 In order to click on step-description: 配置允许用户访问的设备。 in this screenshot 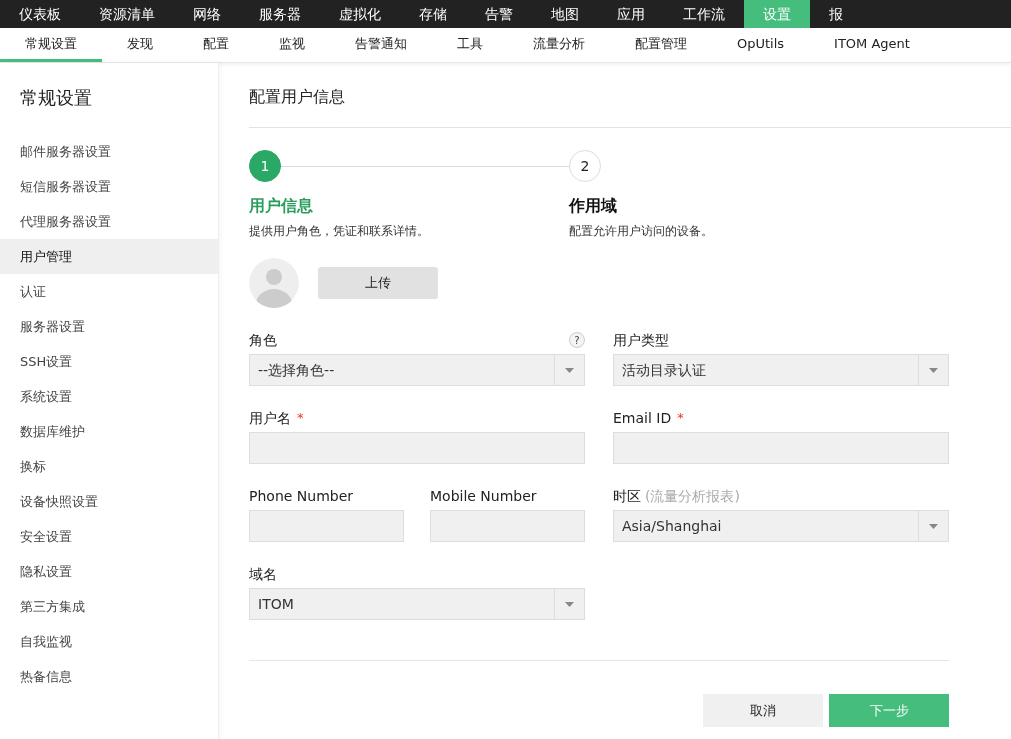, I will do `click(641, 231)`.